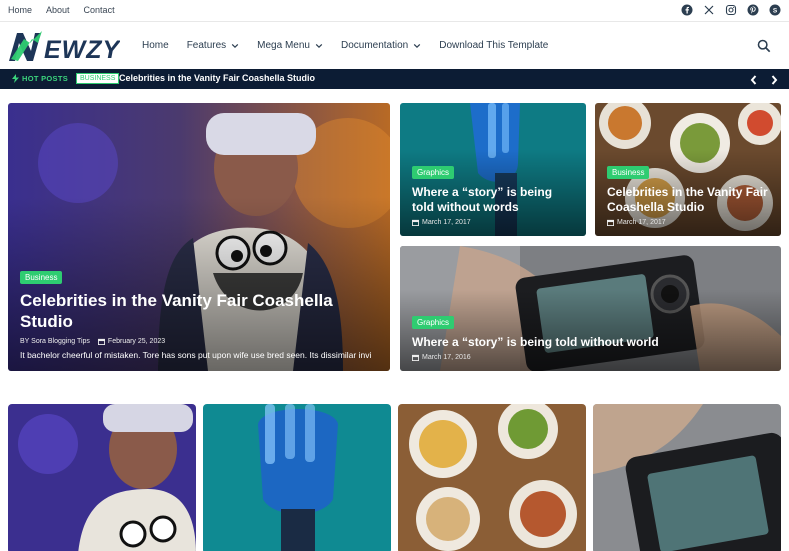 This screenshot has height=551, width=789. What do you see at coordinates (283, 45) in the screenshot?
I see `nav-mega-menu-label: Mega Menu` at bounding box center [283, 45].